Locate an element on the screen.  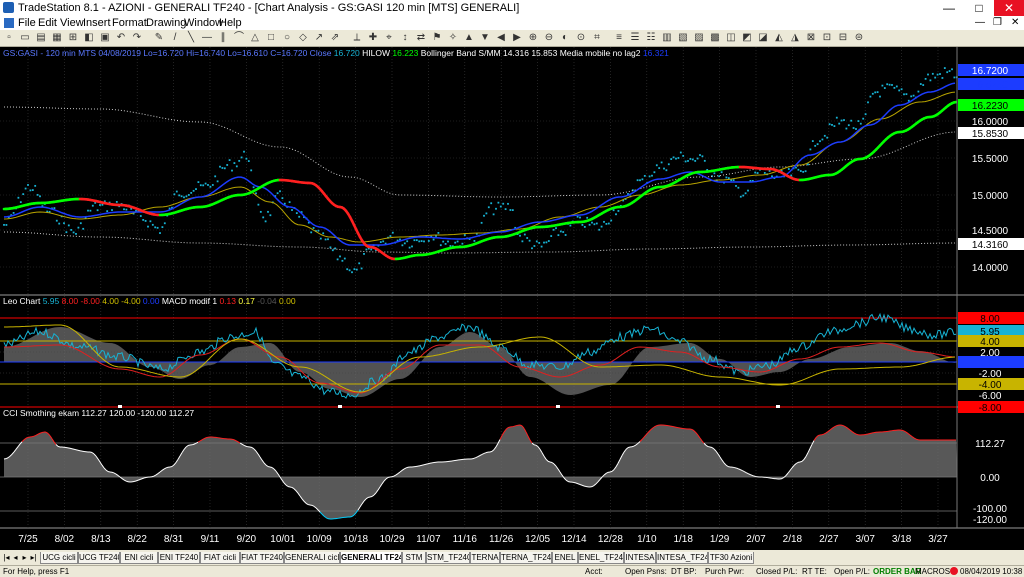
menu-drawing: Drawing is located at coordinates (166, 23).